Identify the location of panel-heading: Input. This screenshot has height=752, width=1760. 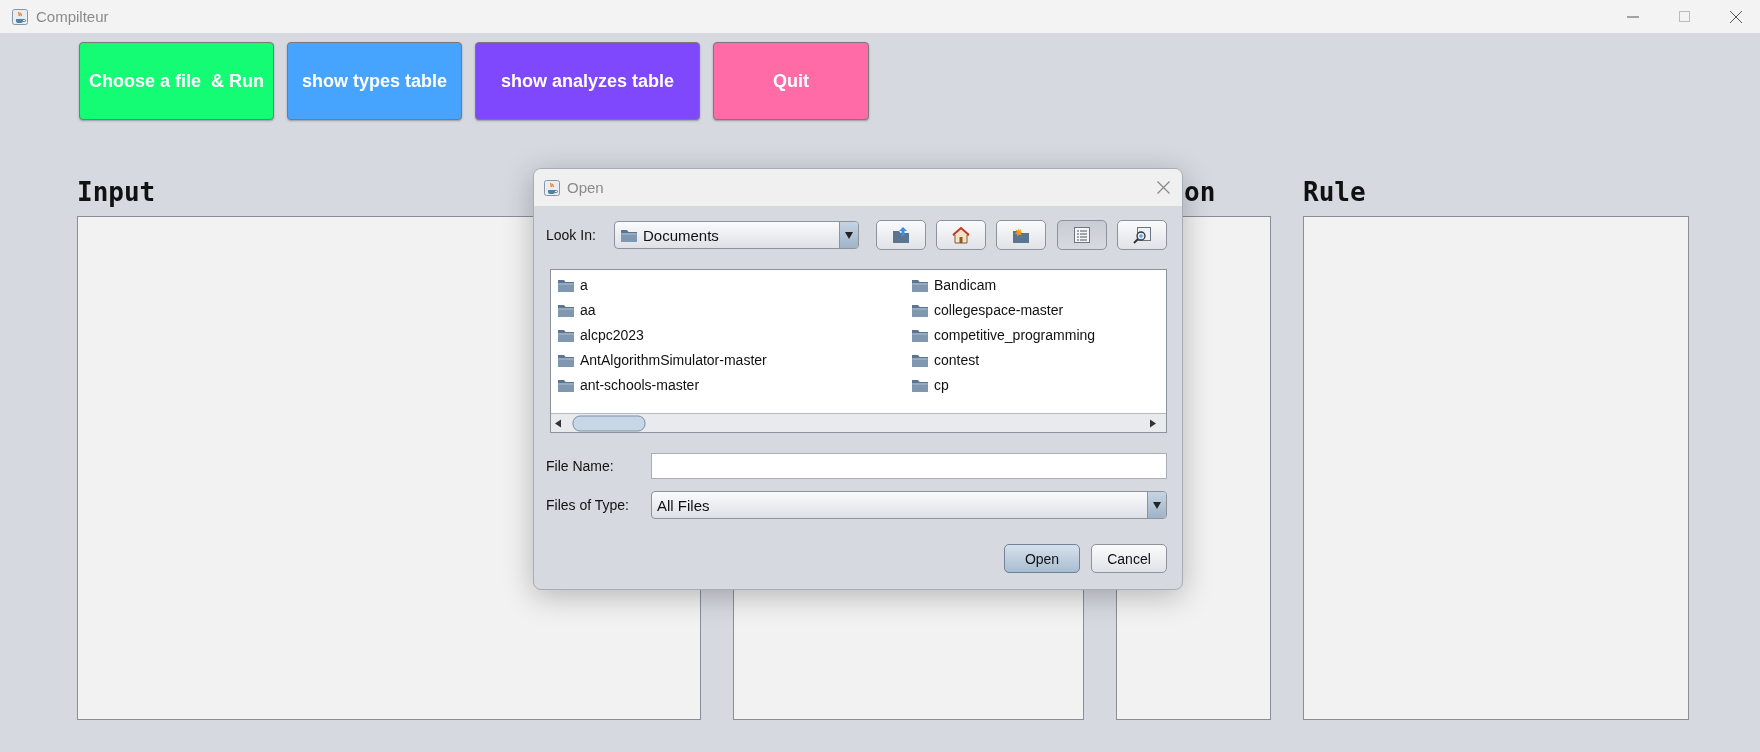
(116, 192).